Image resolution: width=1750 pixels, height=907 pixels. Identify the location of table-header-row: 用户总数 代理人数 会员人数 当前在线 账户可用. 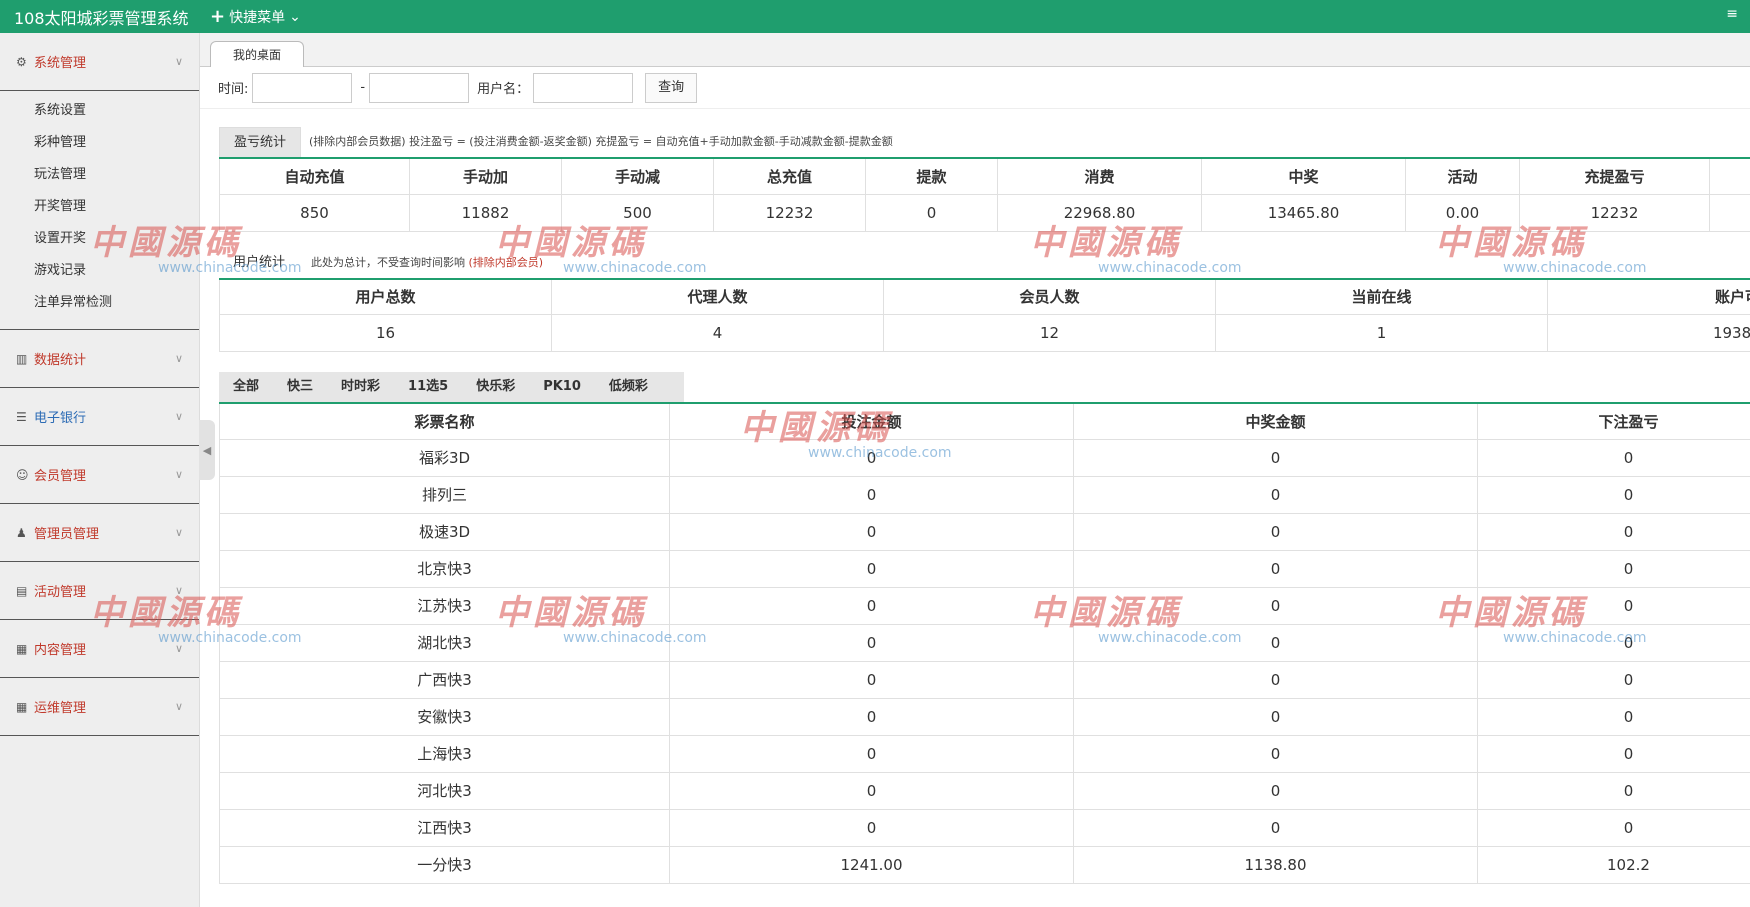
(984, 296).